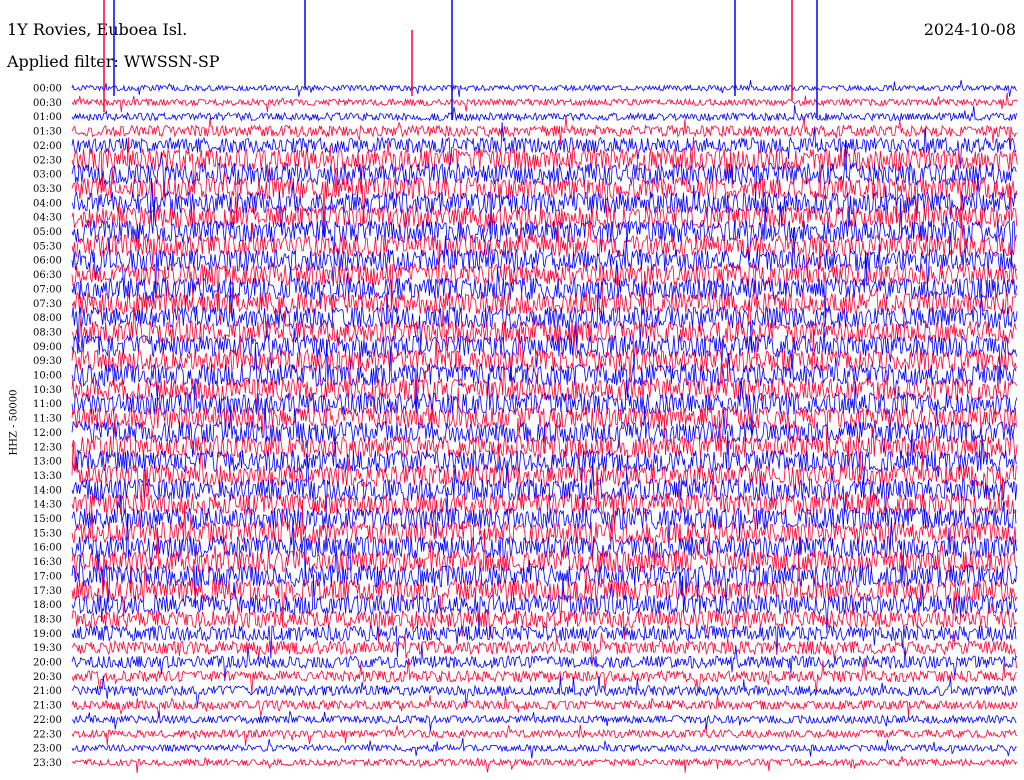 Image resolution: width=1024 pixels, height=780 pixels. I want to click on row-time-label: 23:30, so click(47, 763).